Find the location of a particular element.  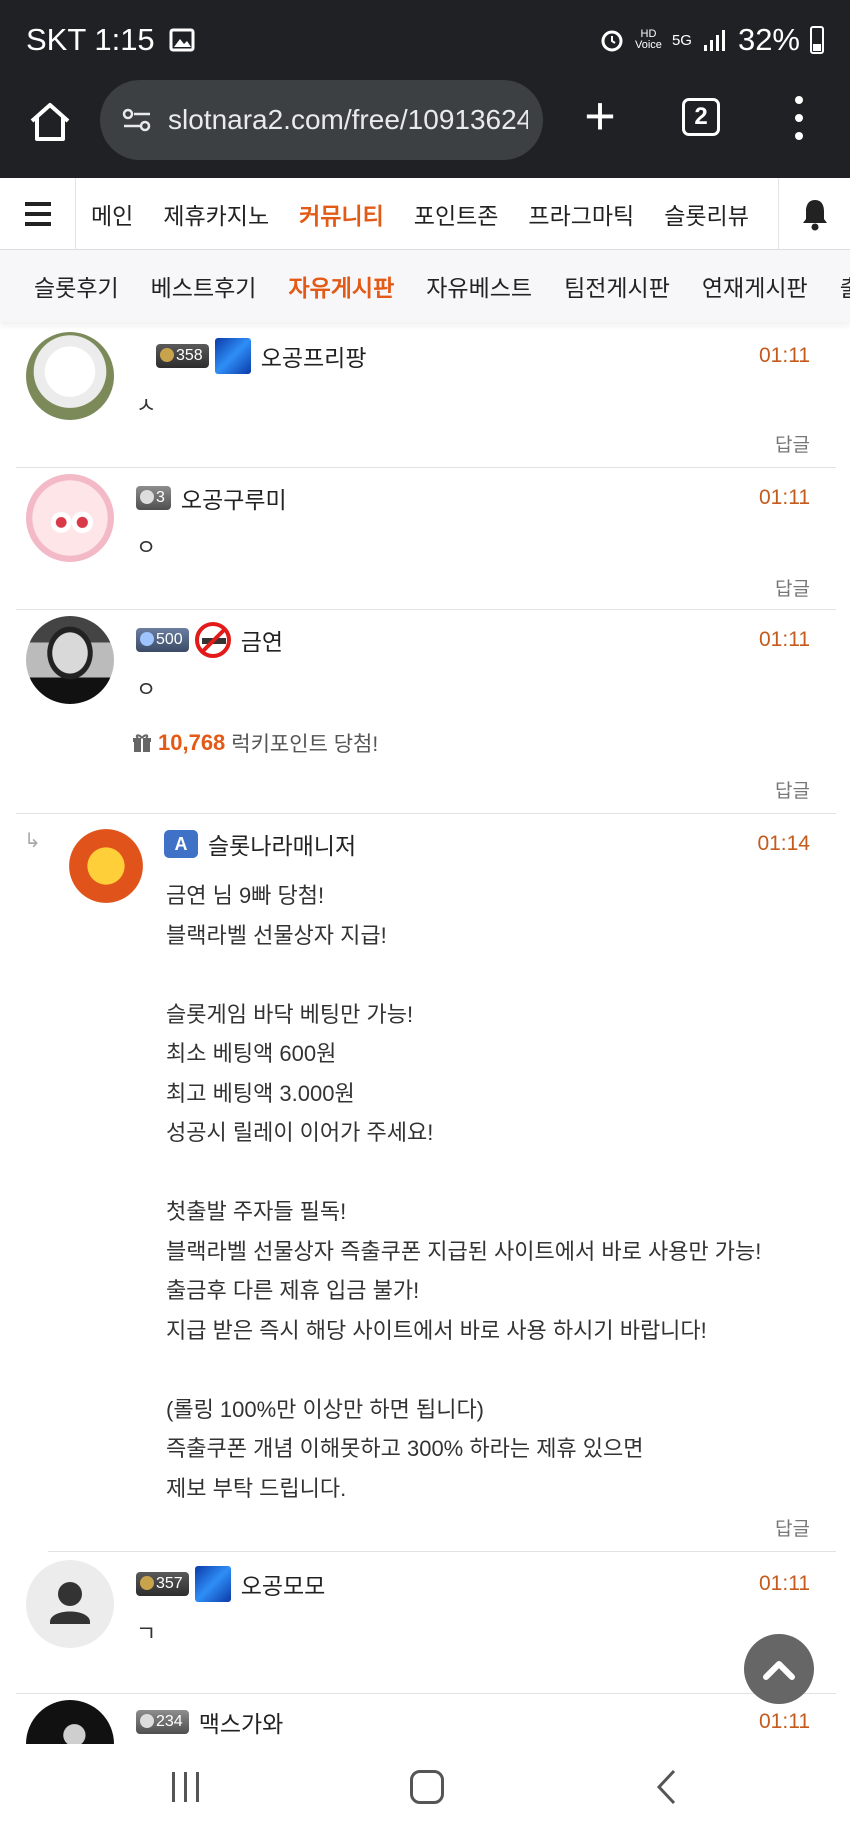

nav-item-main: 메인 is located at coordinates (112, 214).